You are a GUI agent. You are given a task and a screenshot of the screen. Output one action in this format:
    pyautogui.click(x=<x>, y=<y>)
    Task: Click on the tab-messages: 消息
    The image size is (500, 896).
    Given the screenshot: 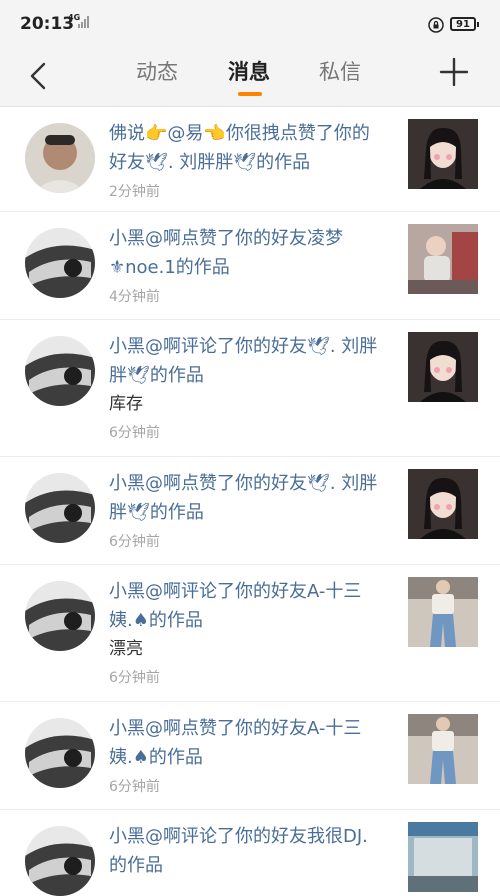 What is the action you would take?
    pyautogui.click(x=249, y=71)
    